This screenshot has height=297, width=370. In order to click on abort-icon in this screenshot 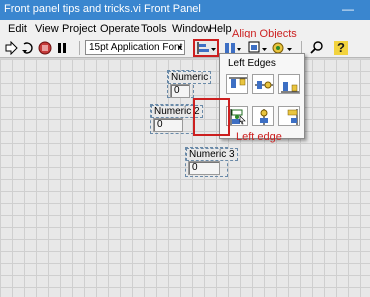, I will do `click(45, 48)`.